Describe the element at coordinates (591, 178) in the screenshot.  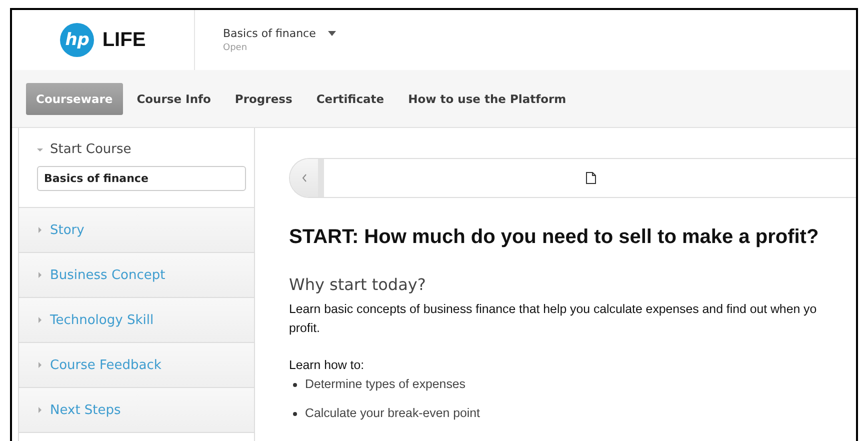
I see `document-icon` at that location.